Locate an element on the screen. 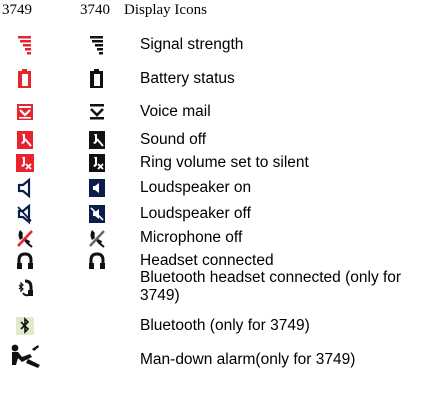  bluetooth-icon is located at coordinates (25, 326).